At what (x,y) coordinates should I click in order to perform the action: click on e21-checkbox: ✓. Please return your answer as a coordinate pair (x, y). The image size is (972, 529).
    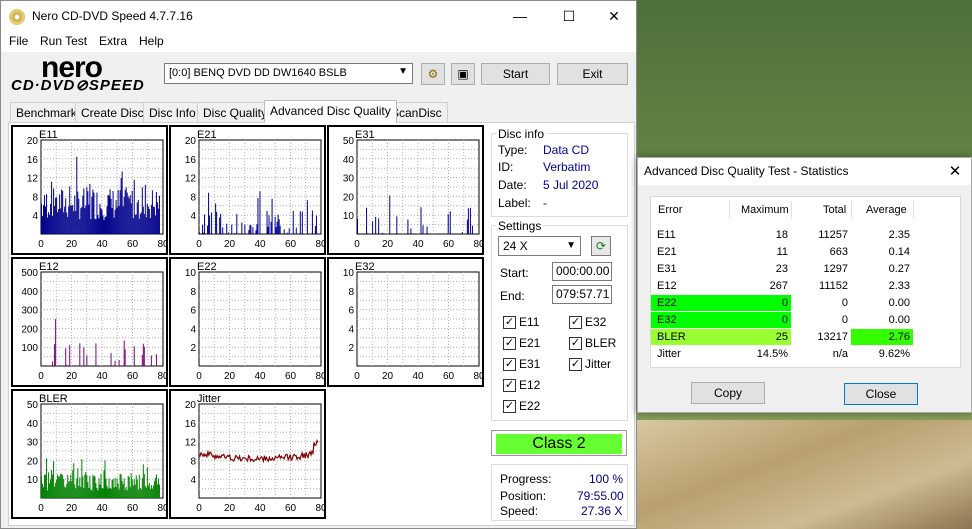
    Looking at the image, I should click on (509, 343).